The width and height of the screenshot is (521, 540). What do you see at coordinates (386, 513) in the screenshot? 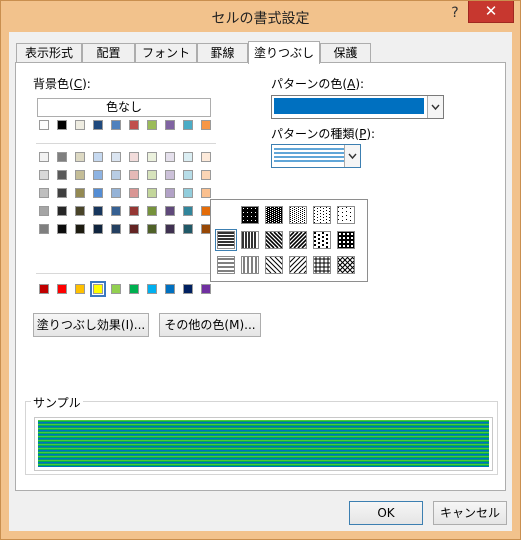
I see `ok-button: OK` at bounding box center [386, 513].